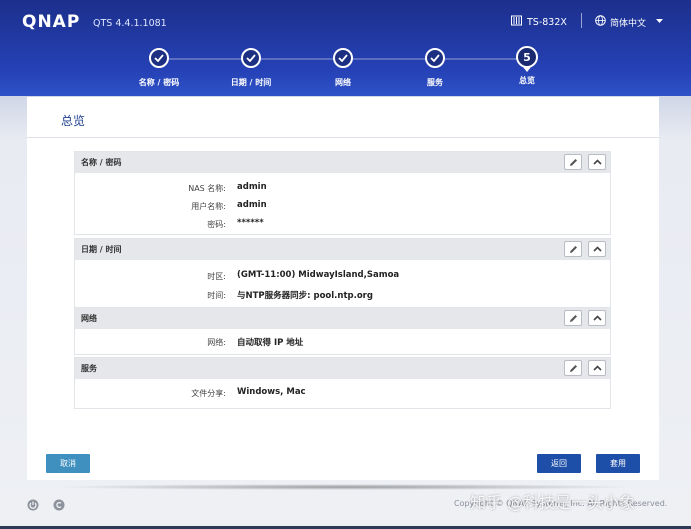 The width and height of the screenshot is (691, 529). What do you see at coordinates (527, 80) in the screenshot?
I see `wizard-step-label: 总览` at bounding box center [527, 80].